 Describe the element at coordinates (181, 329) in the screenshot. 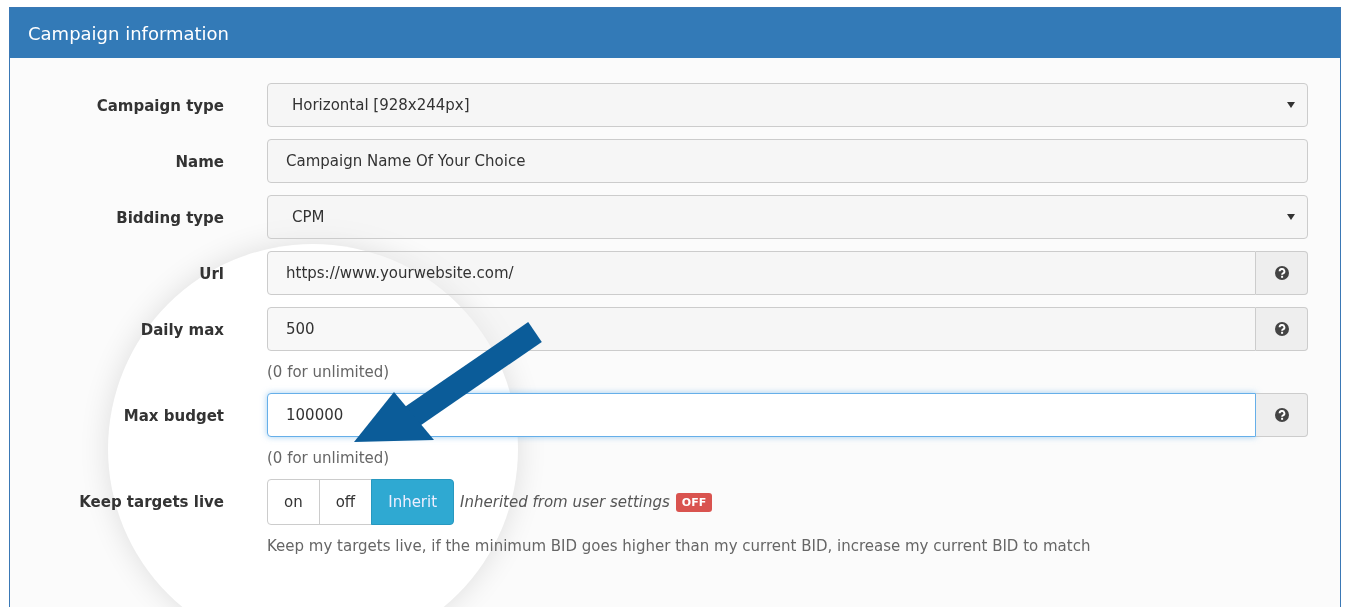

I see `field-label: Daily max` at that location.